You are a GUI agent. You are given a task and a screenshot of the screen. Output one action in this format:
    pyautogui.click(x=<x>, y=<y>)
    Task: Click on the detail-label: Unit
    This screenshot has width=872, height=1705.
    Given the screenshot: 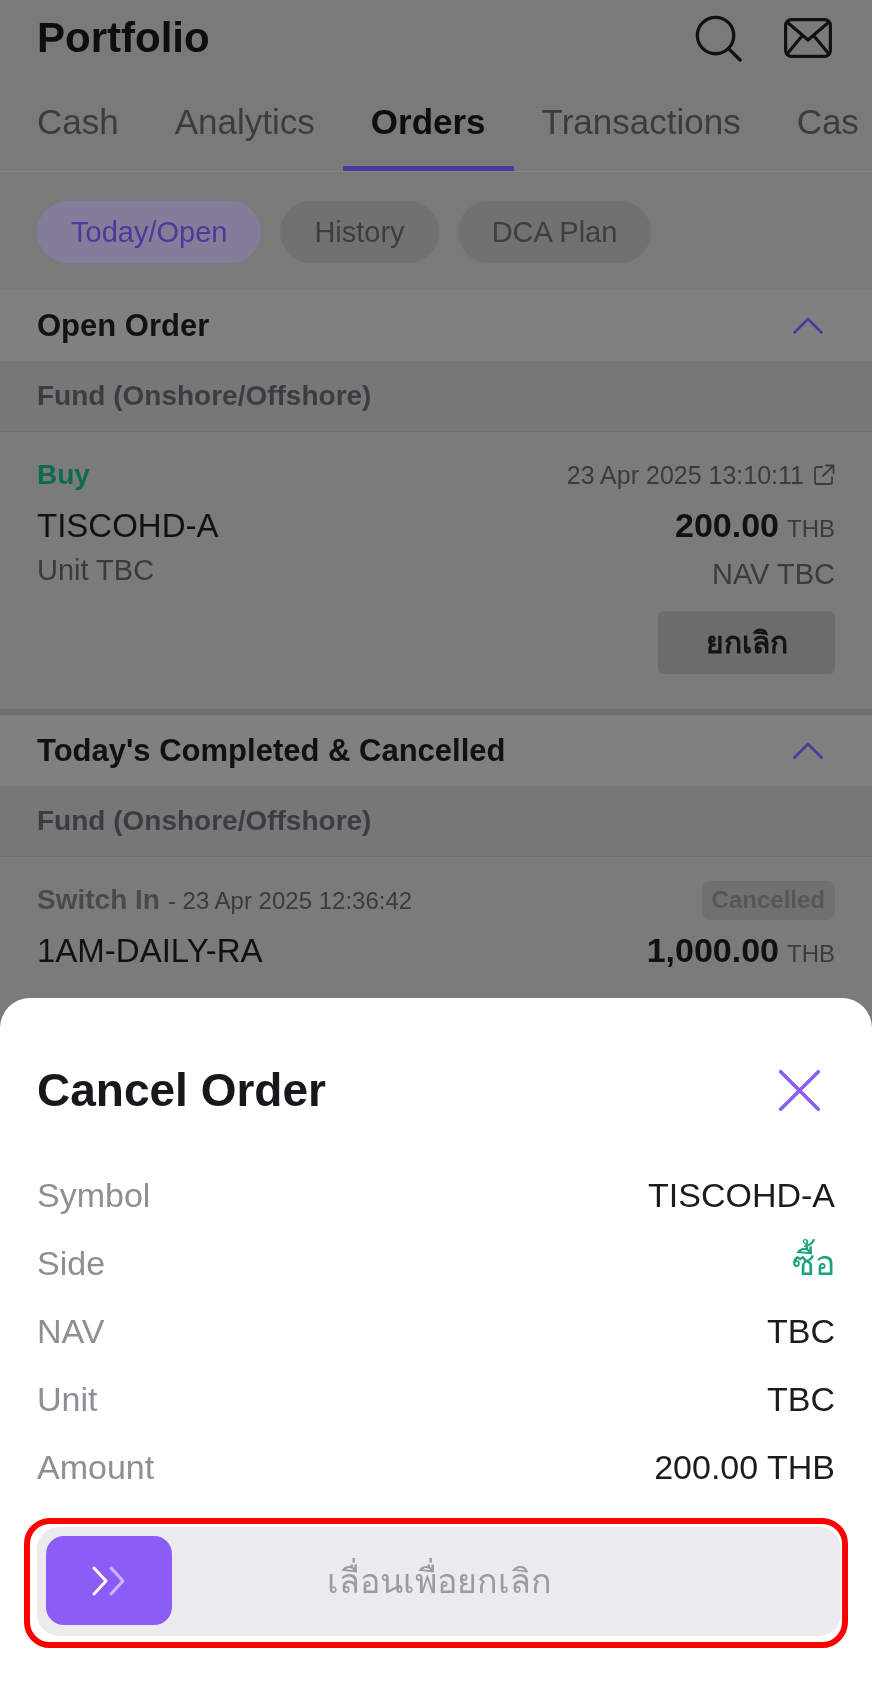 What is the action you would take?
    pyautogui.click(x=67, y=1399)
    